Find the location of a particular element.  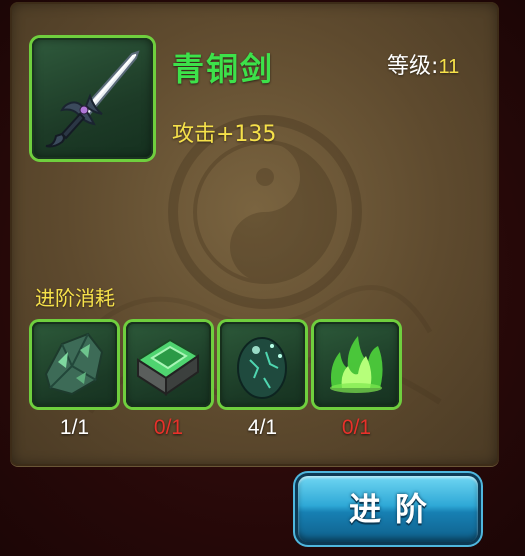

green-flame-icon is located at coordinates (356, 364).